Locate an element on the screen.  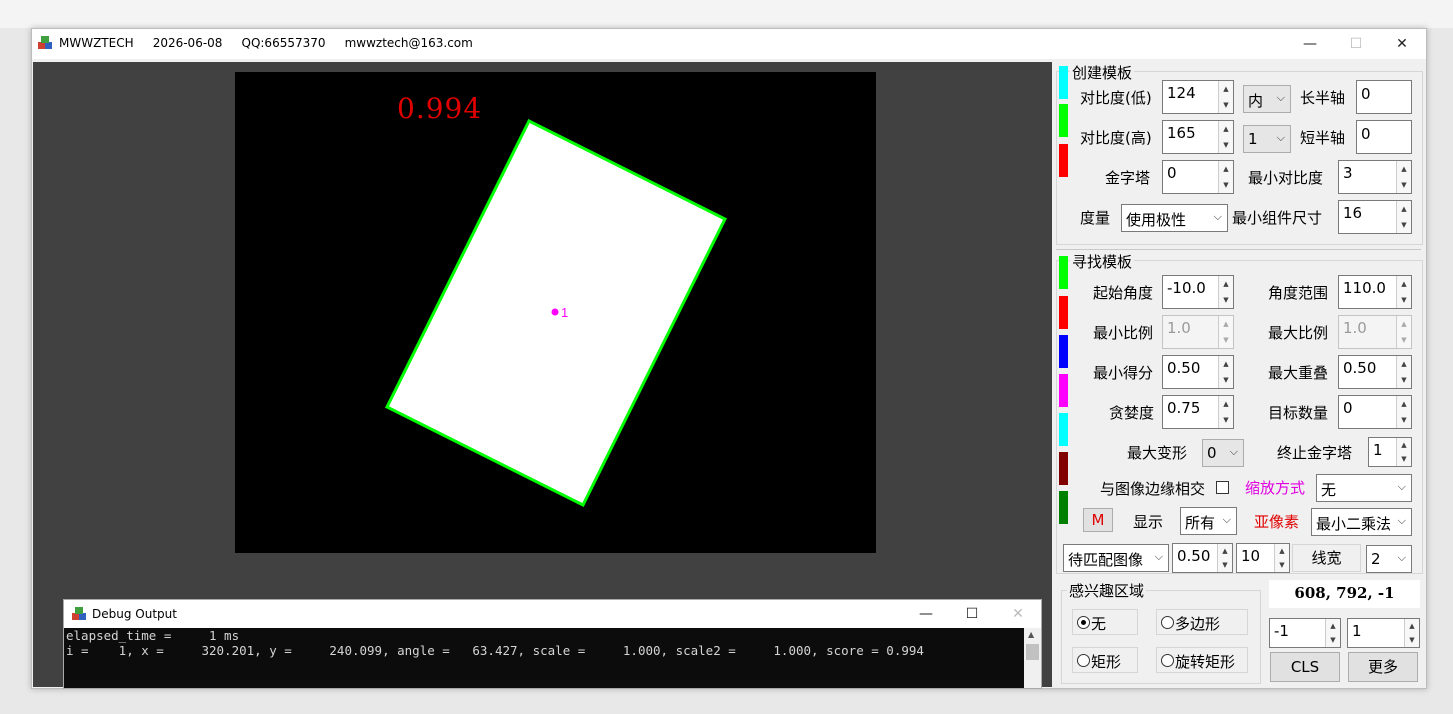
scale-mode-label: 缩放方式 is located at coordinates (1275, 488).